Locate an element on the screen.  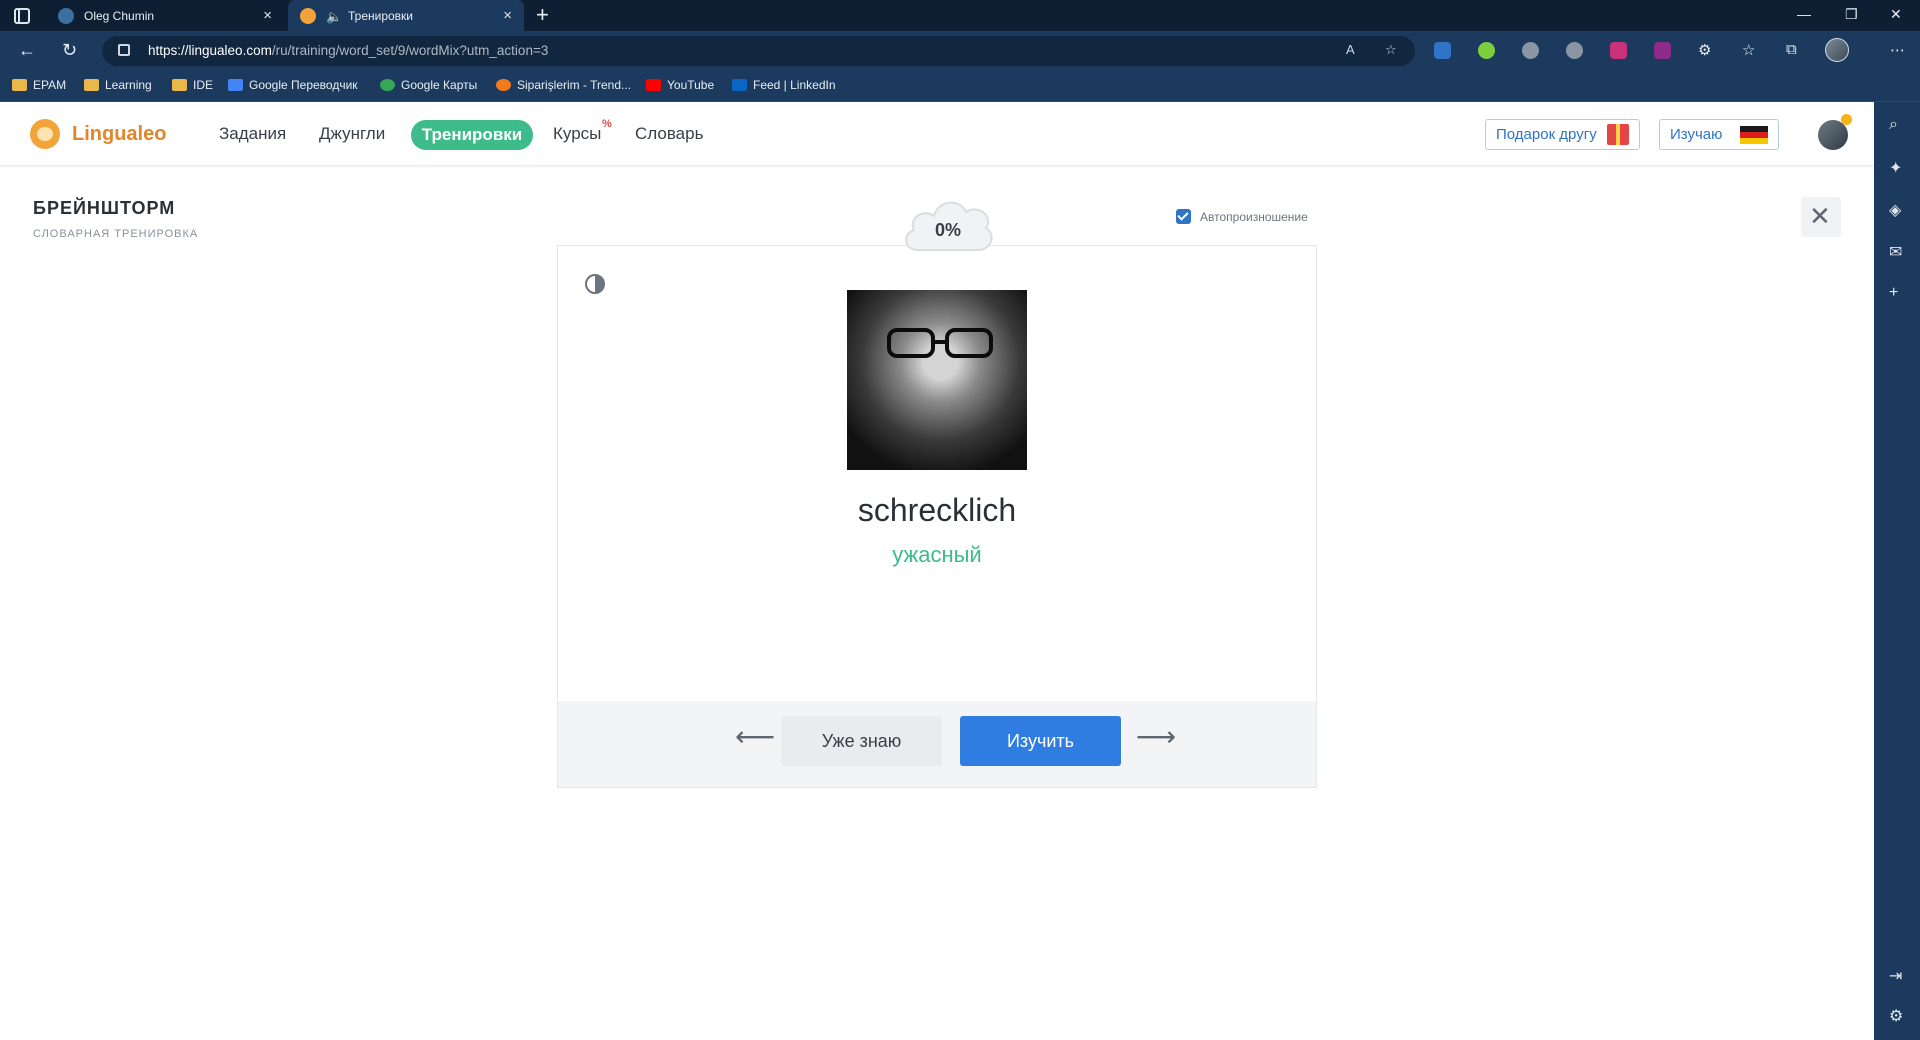
checkbox-checked-icon is located at coordinates (1183, 216).